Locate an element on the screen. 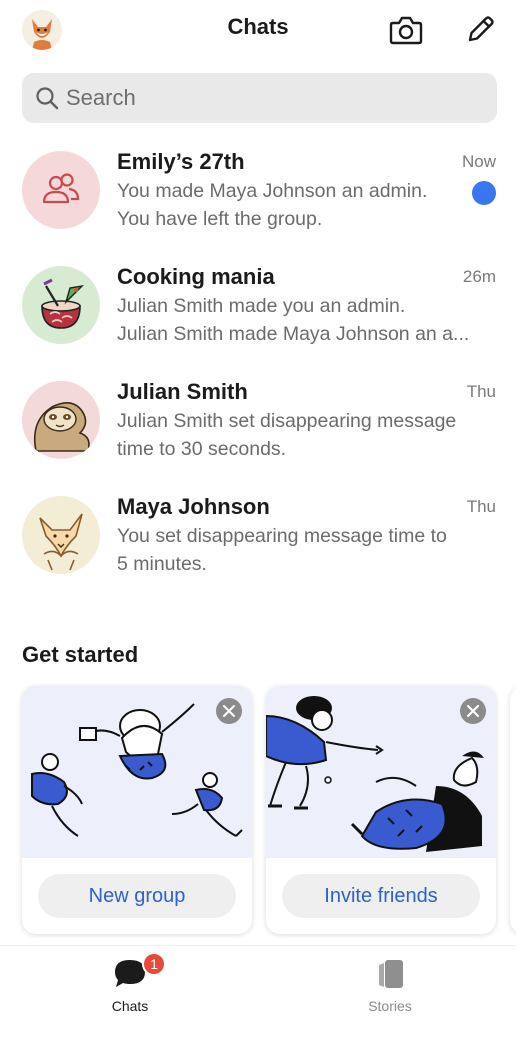 The width and height of the screenshot is (516, 1040). tab-chats: 1 Chats is located at coordinates (130, 983).